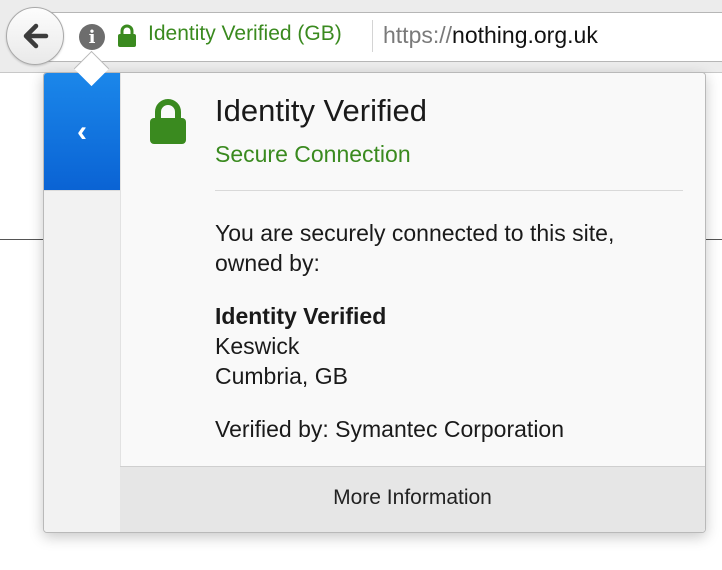  I want to click on url-text: https://nothing.org.uk, so click(490, 35).